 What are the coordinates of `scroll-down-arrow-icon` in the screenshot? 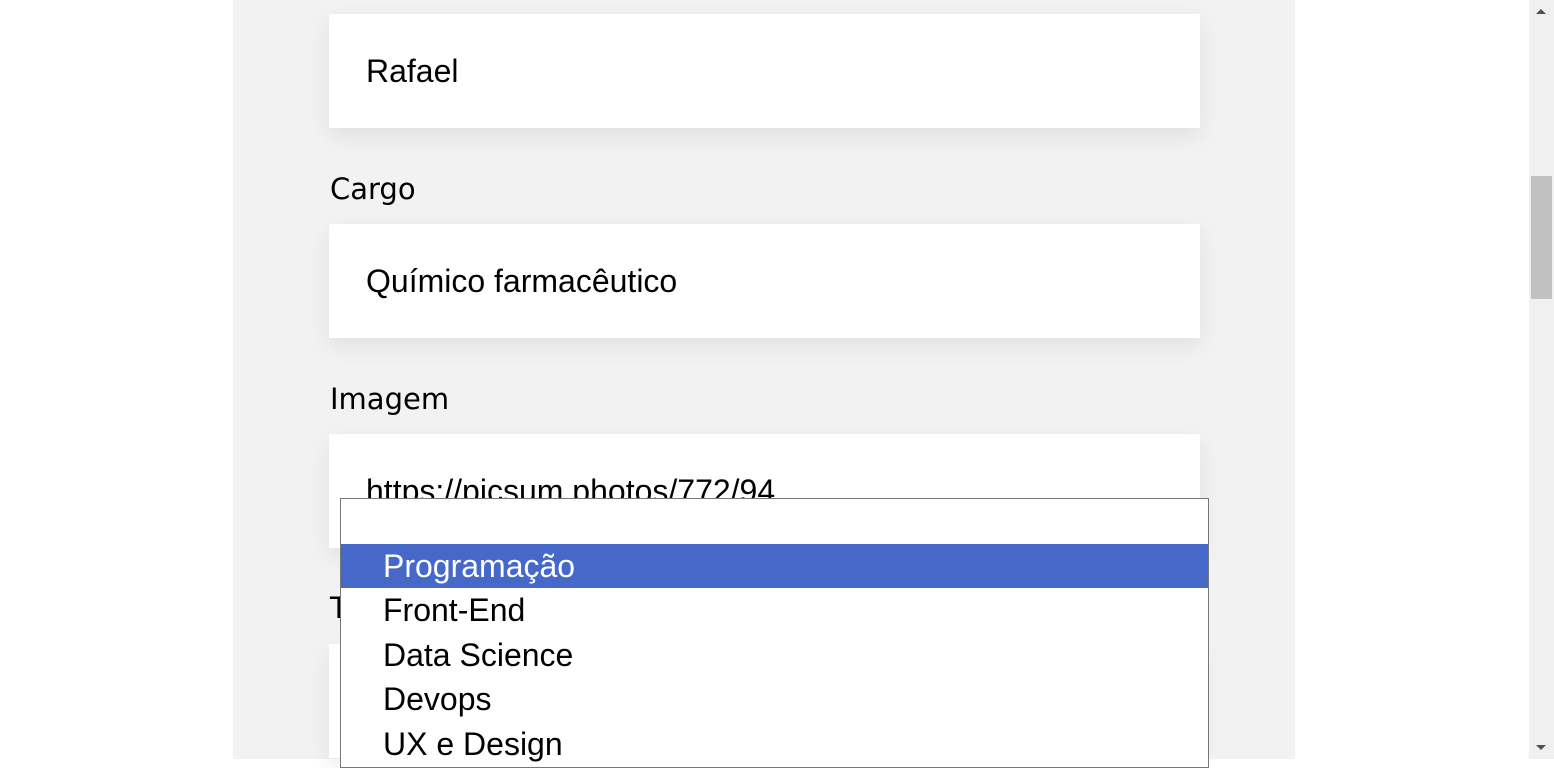 It's located at (1541, 747).